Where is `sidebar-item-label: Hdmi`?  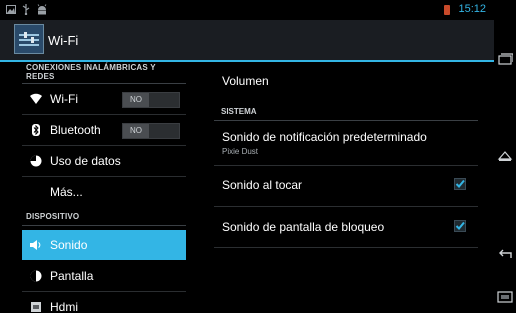 sidebar-item-label: Hdmi is located at coordinates (64, 306).